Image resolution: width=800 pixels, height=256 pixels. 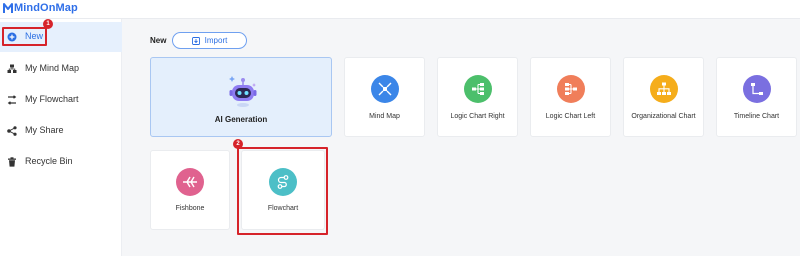 I want to click on mind-map-card: Mind Map, so click(x=384, y=97).